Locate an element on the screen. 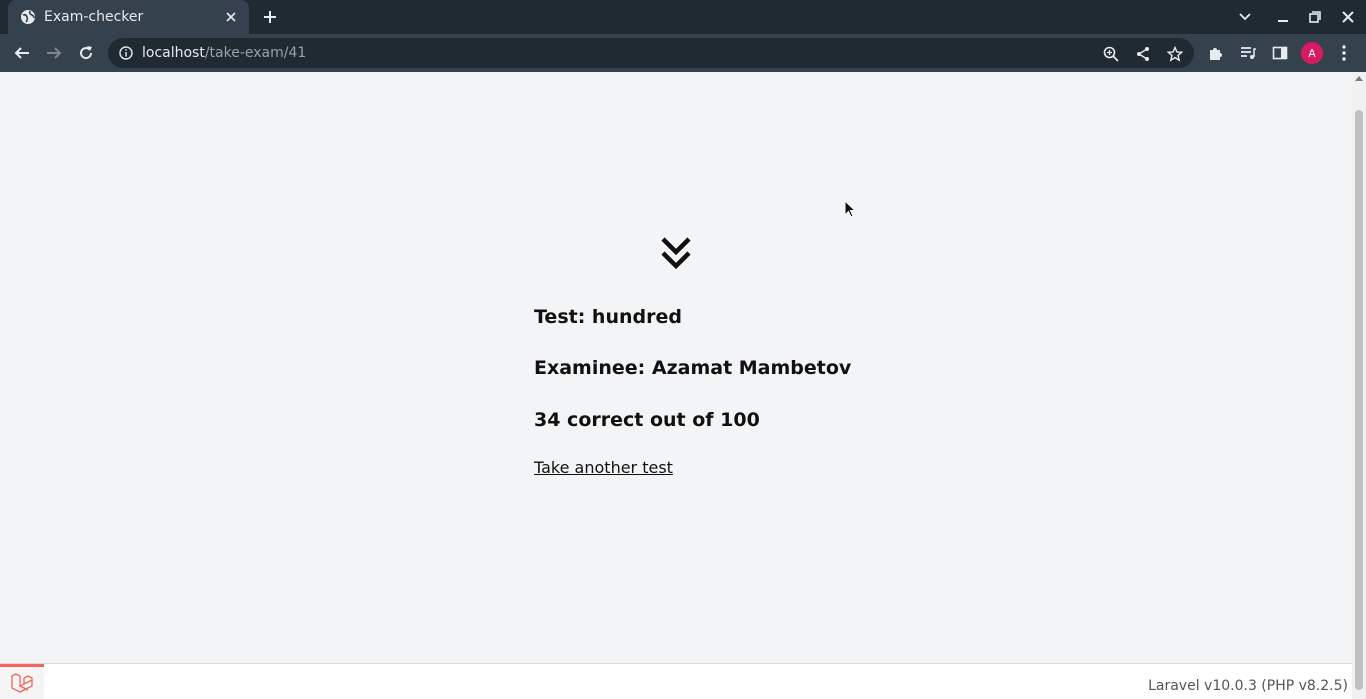 This screenshot has width=1366, height=699. url-text: localhost/take-exam/41 is located at coordinates (224, 53).